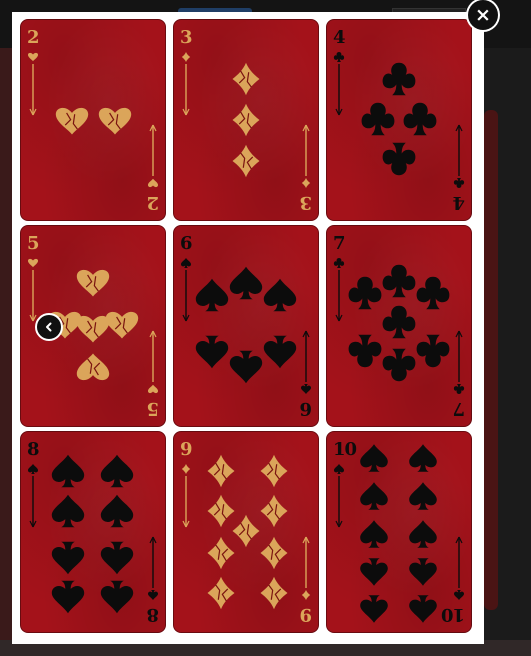 This screenshot has width=531, height=656. Describe the element at coordinates (483, 15) in the screenshot. I see `close-button: ×` at that location.